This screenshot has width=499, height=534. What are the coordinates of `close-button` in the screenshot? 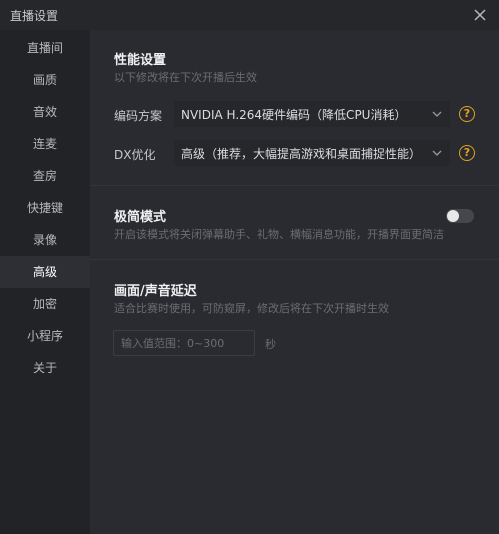 It's located at (480, 15).